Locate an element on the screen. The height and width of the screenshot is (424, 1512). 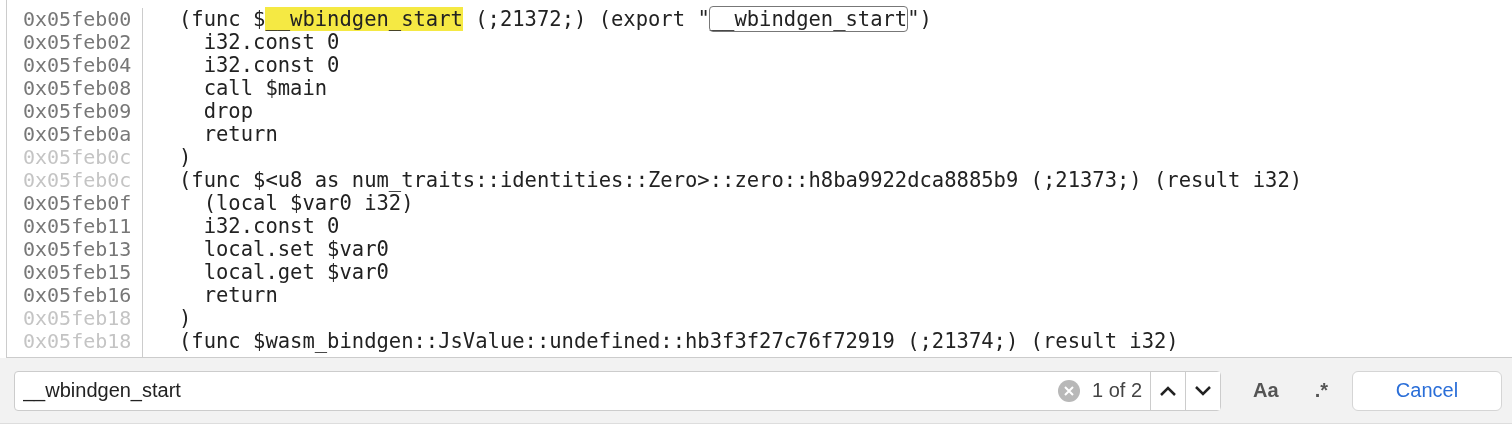
code-line: drop is located at coordinates (228, 111).